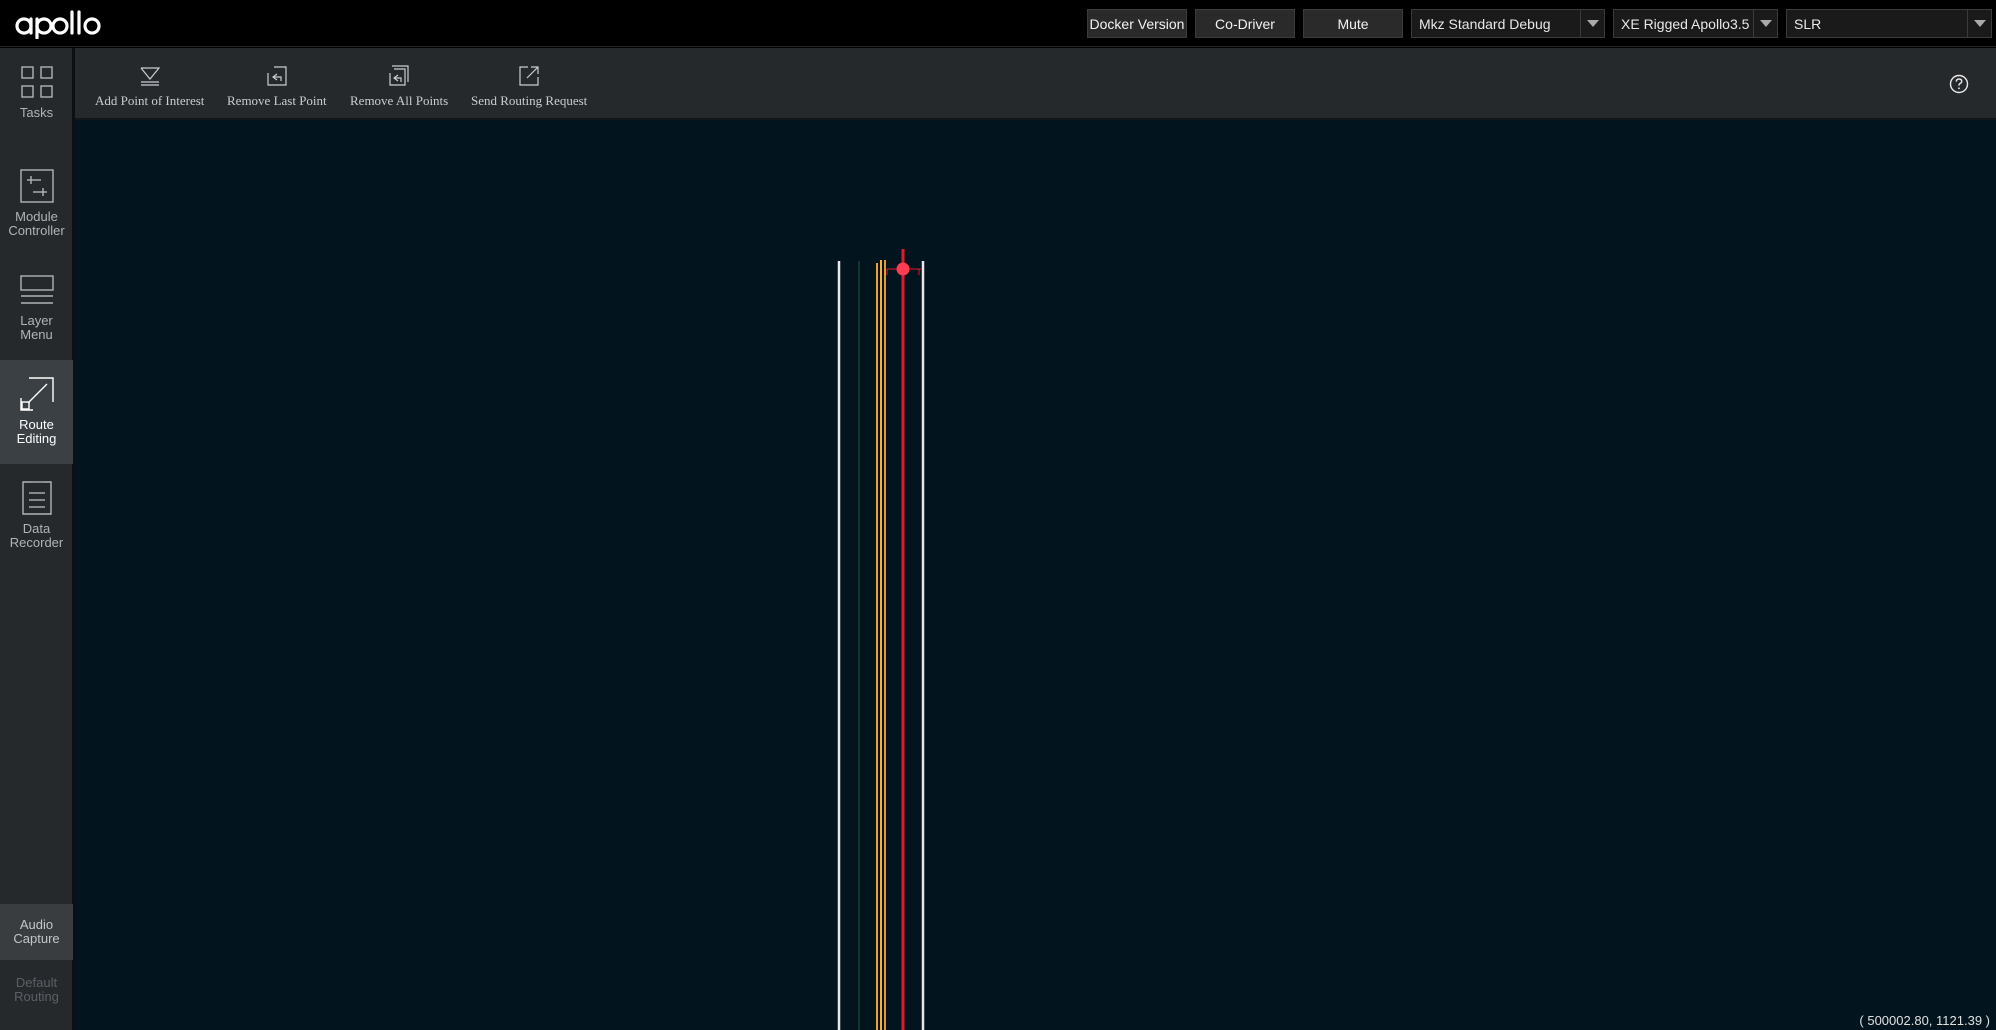 The image size is (1996, 1030). I want to click on send-routing-label: Send Routing Request, so click(529, 100).